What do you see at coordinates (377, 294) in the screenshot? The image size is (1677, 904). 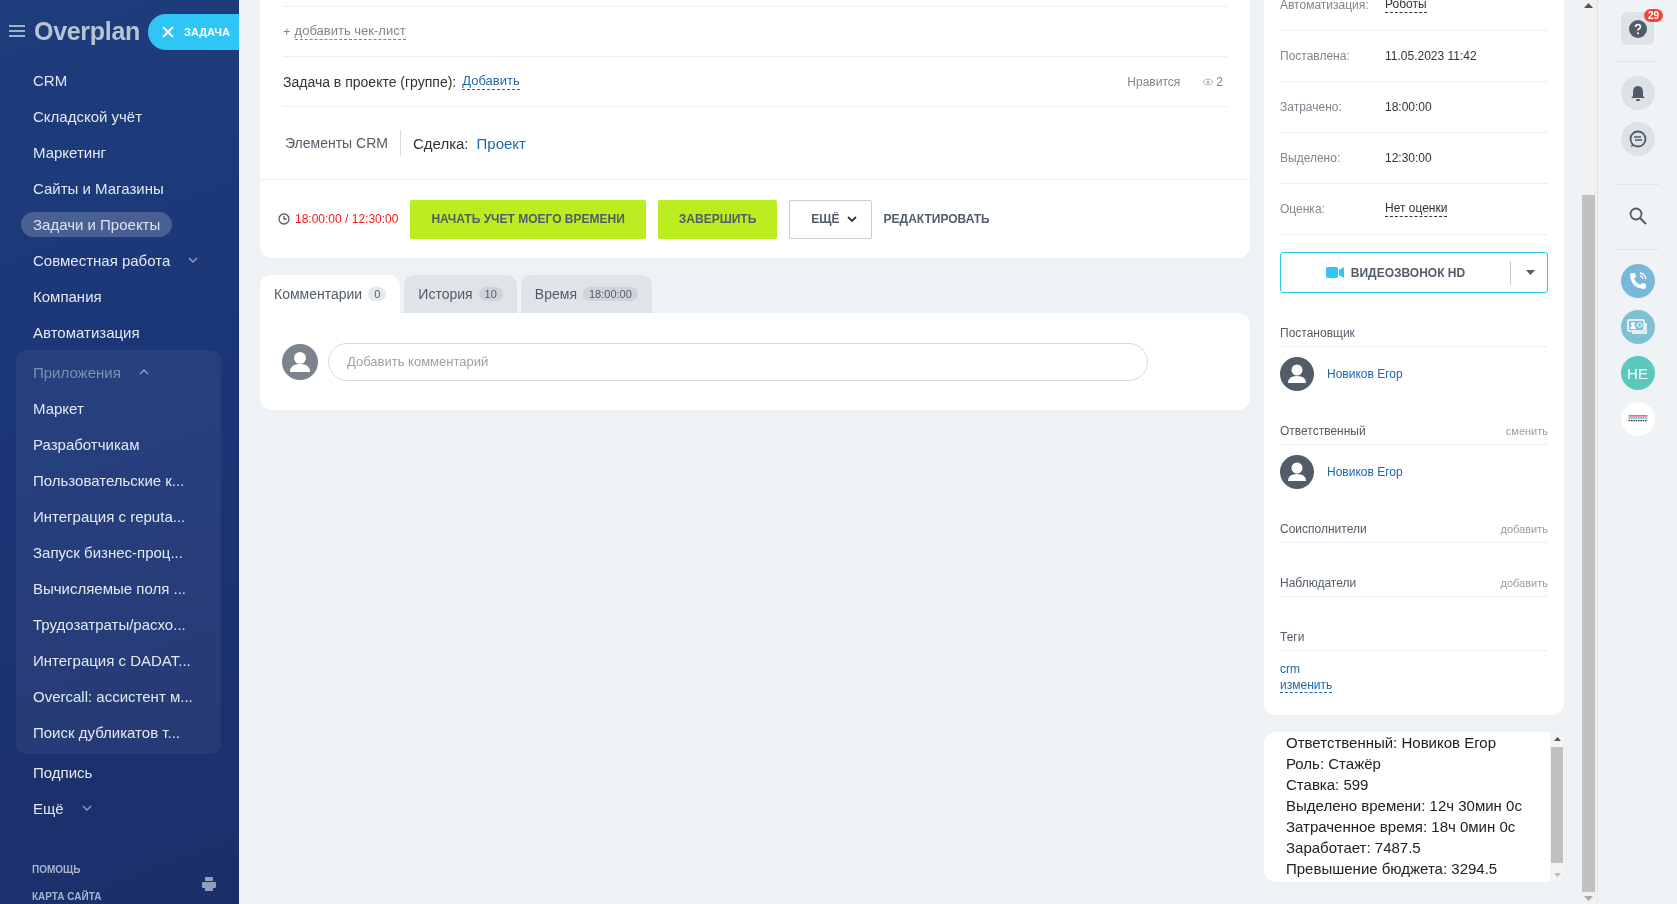 I see `tab-count: 0` at bounding box center [377, 294].